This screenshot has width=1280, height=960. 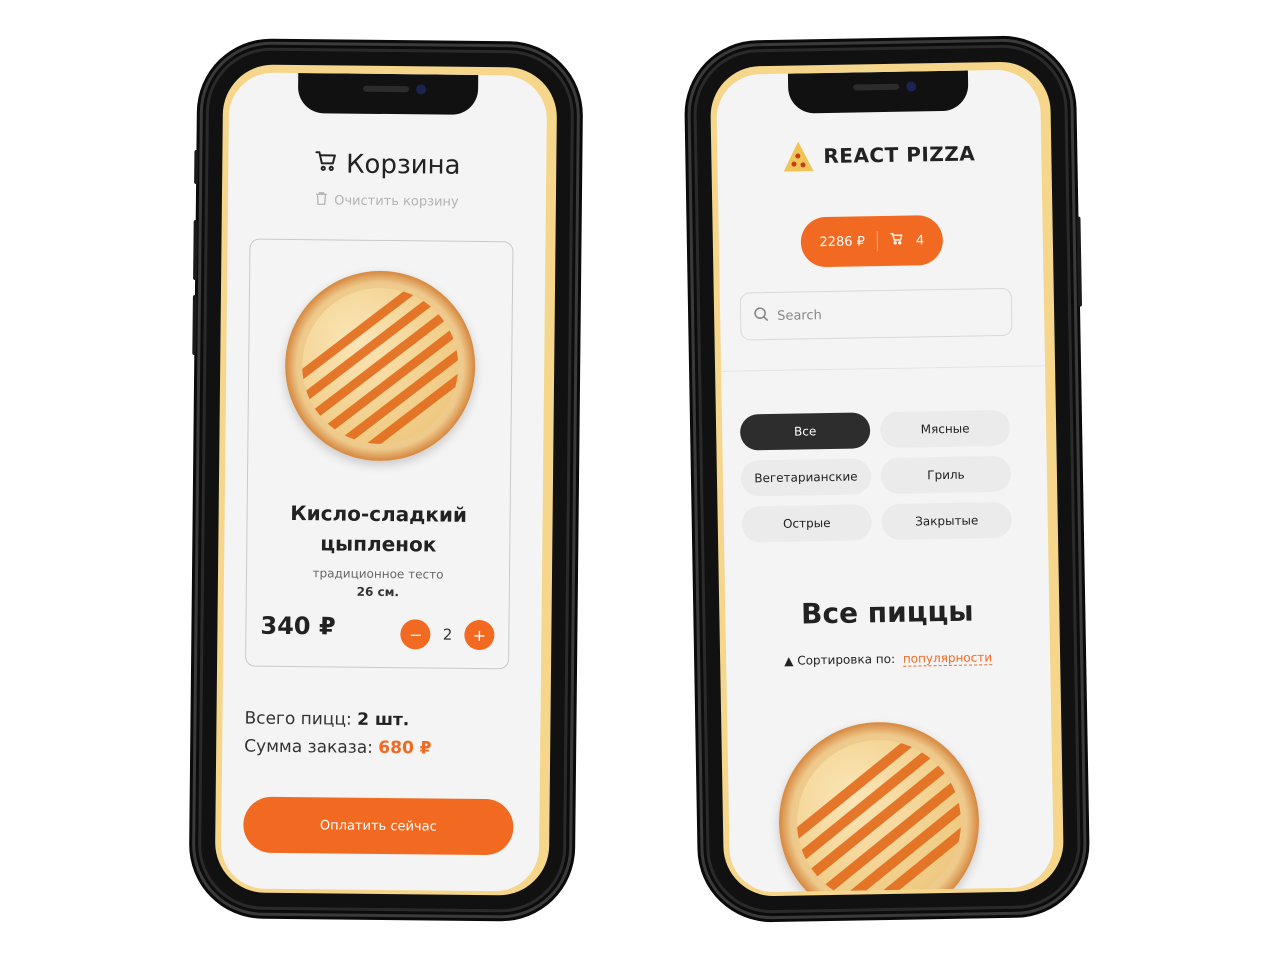 I want to click on cart-totals: Всего пицц: 2 шт. Сумма заказа: 680 ₽, so click(x=338, y=734).